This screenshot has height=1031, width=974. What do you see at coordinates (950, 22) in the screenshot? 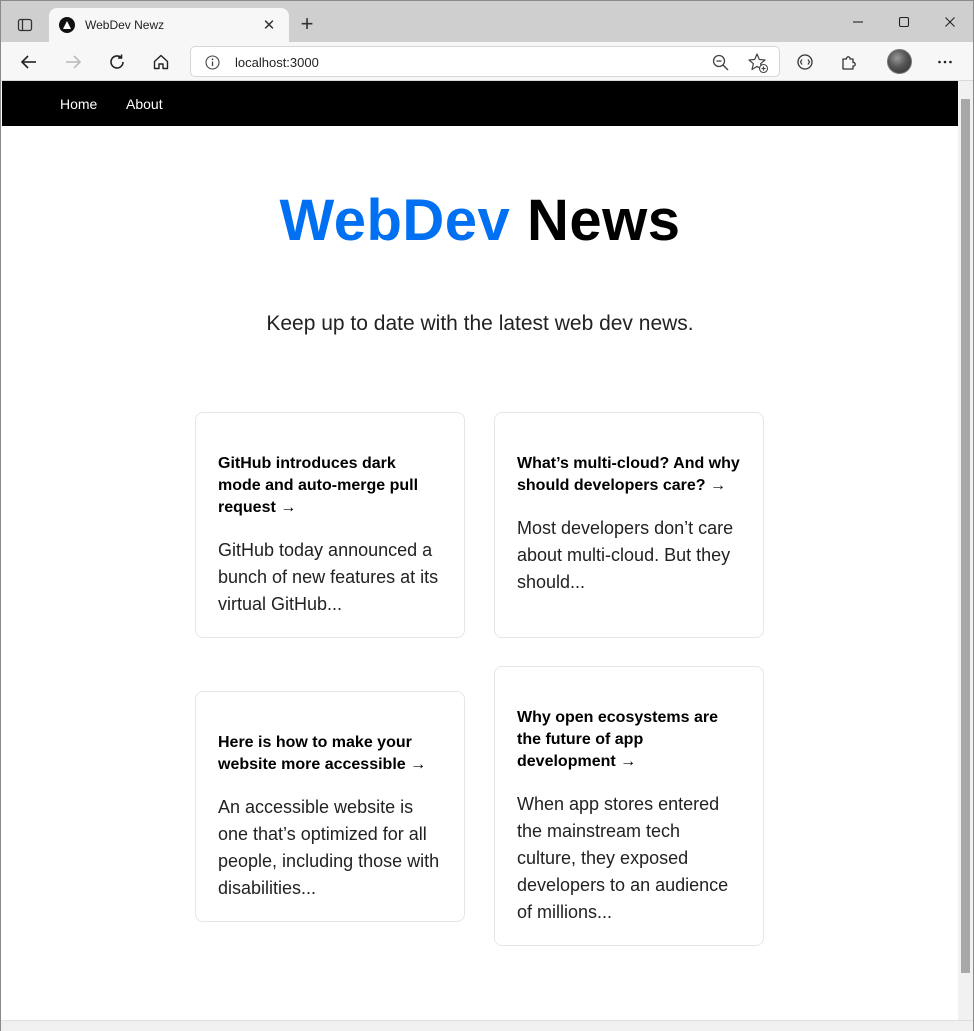
I see `close-window-button` at bounding box center [950, 22].